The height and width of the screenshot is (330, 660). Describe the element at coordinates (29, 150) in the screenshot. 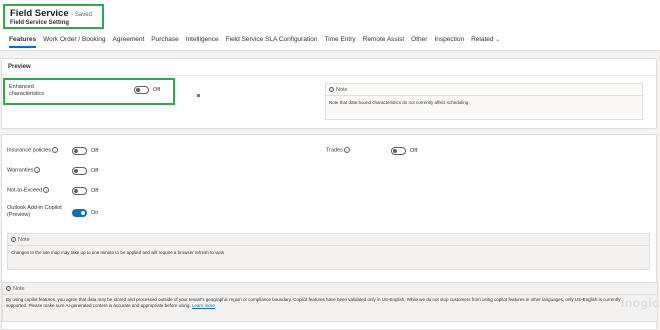

I see `insurance-policies-text: Insurance policies` at that location.